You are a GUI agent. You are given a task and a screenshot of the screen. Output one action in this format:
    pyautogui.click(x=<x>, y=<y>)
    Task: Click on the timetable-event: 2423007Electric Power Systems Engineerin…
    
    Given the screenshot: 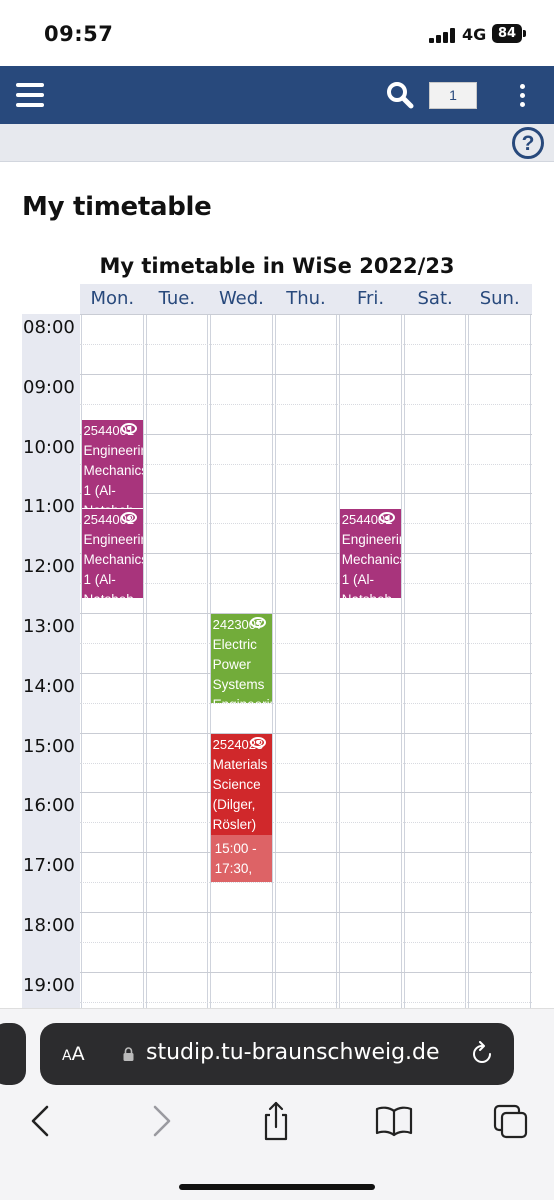 What is the action you would take?
    pyautogui.click(x=241, y=658)
    